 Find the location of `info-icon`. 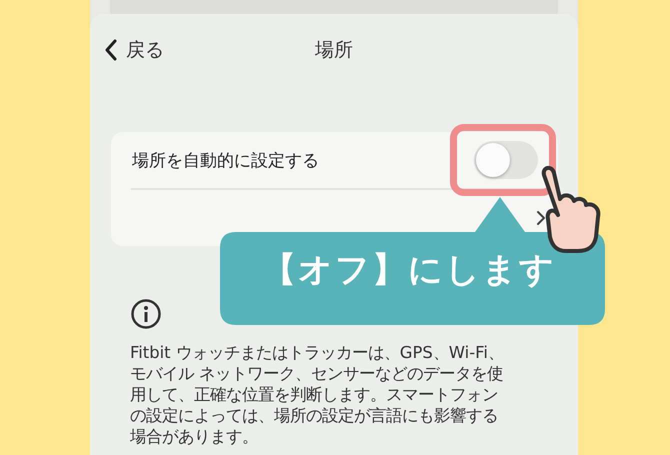

info-icon is located at coordinates (146, 314).